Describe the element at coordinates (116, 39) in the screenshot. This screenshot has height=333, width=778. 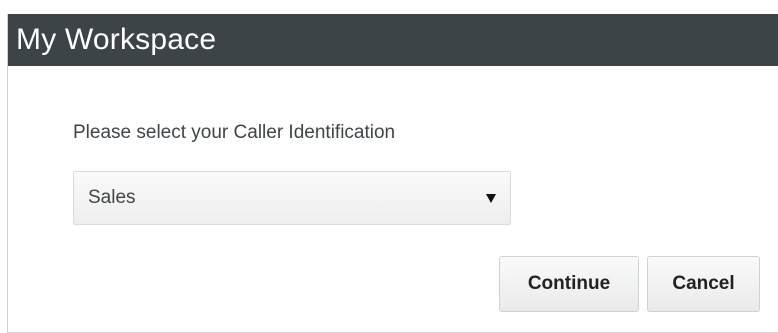
I see `dialog-title: My Workspace` at that location.